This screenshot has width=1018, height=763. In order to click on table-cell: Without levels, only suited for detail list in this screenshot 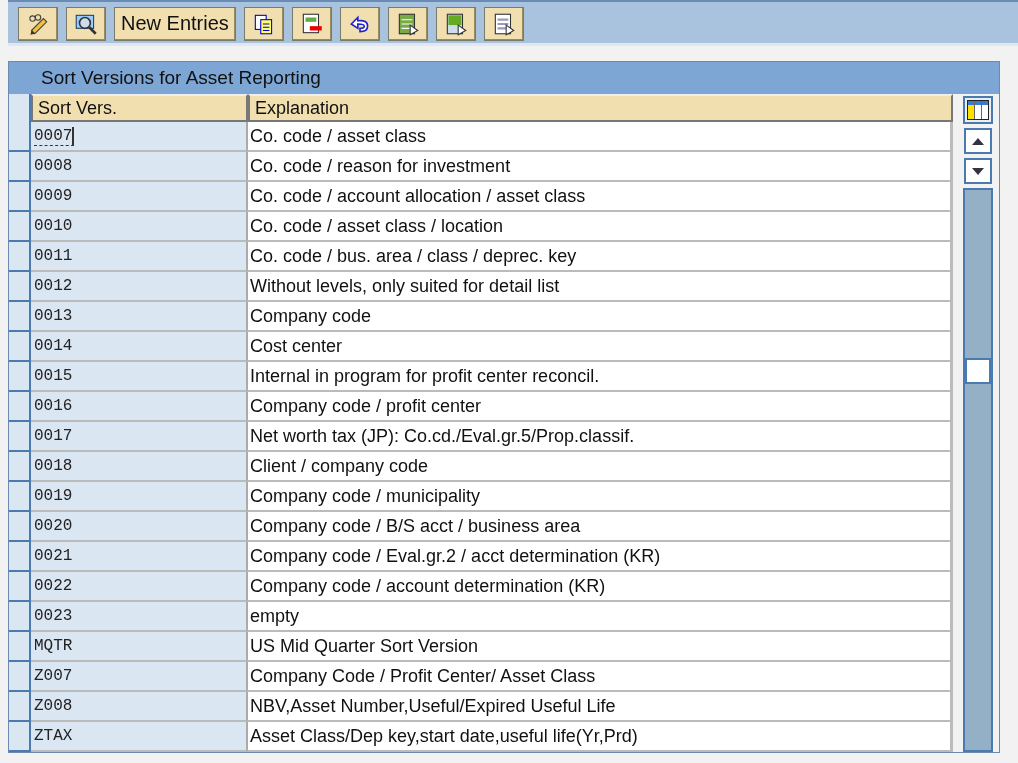, I will do `click(600, 287)`.